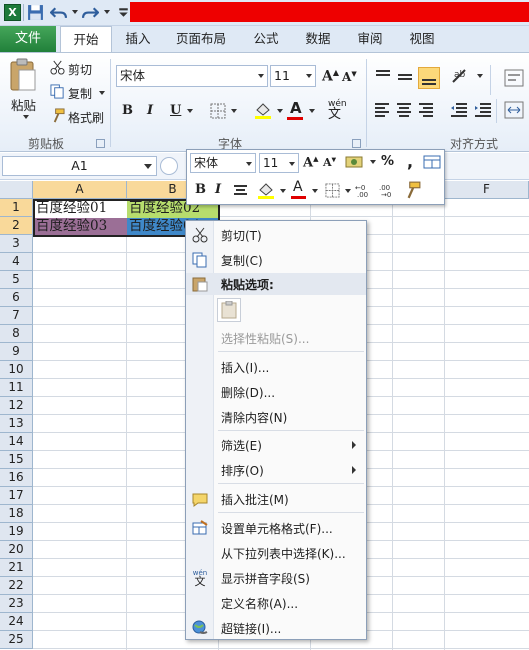  What do you see at coordinates (276, 417) in the screenshot?
I see `menu-item-clear-contents: 清除内容(N)` at bounding box center [276, 417].